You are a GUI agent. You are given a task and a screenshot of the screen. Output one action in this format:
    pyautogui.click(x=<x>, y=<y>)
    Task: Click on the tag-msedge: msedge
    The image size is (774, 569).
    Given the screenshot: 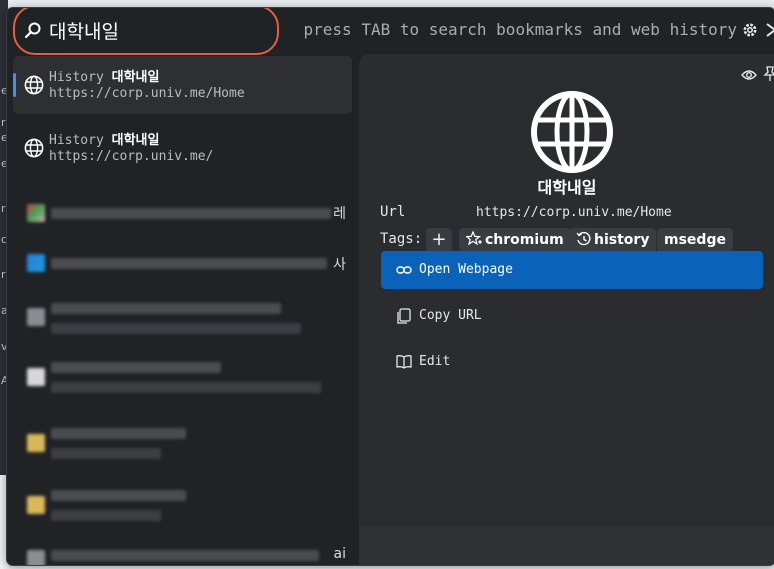 What is the action you would take?
    pyautogui.click(x=695, y=240)
    